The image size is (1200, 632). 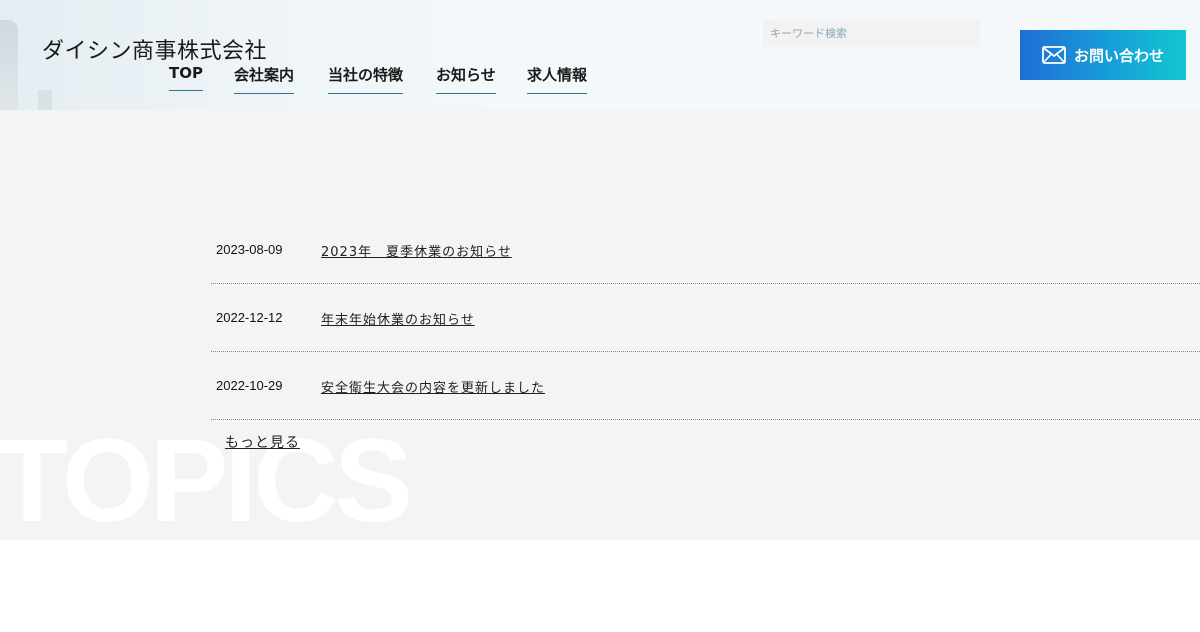 What do you see at coordinates (705, 250) in the screenshot?
I see `news-item: 2023-08-09 2023年 夏季休業のお知らせ` at bounding box center [705, 250].